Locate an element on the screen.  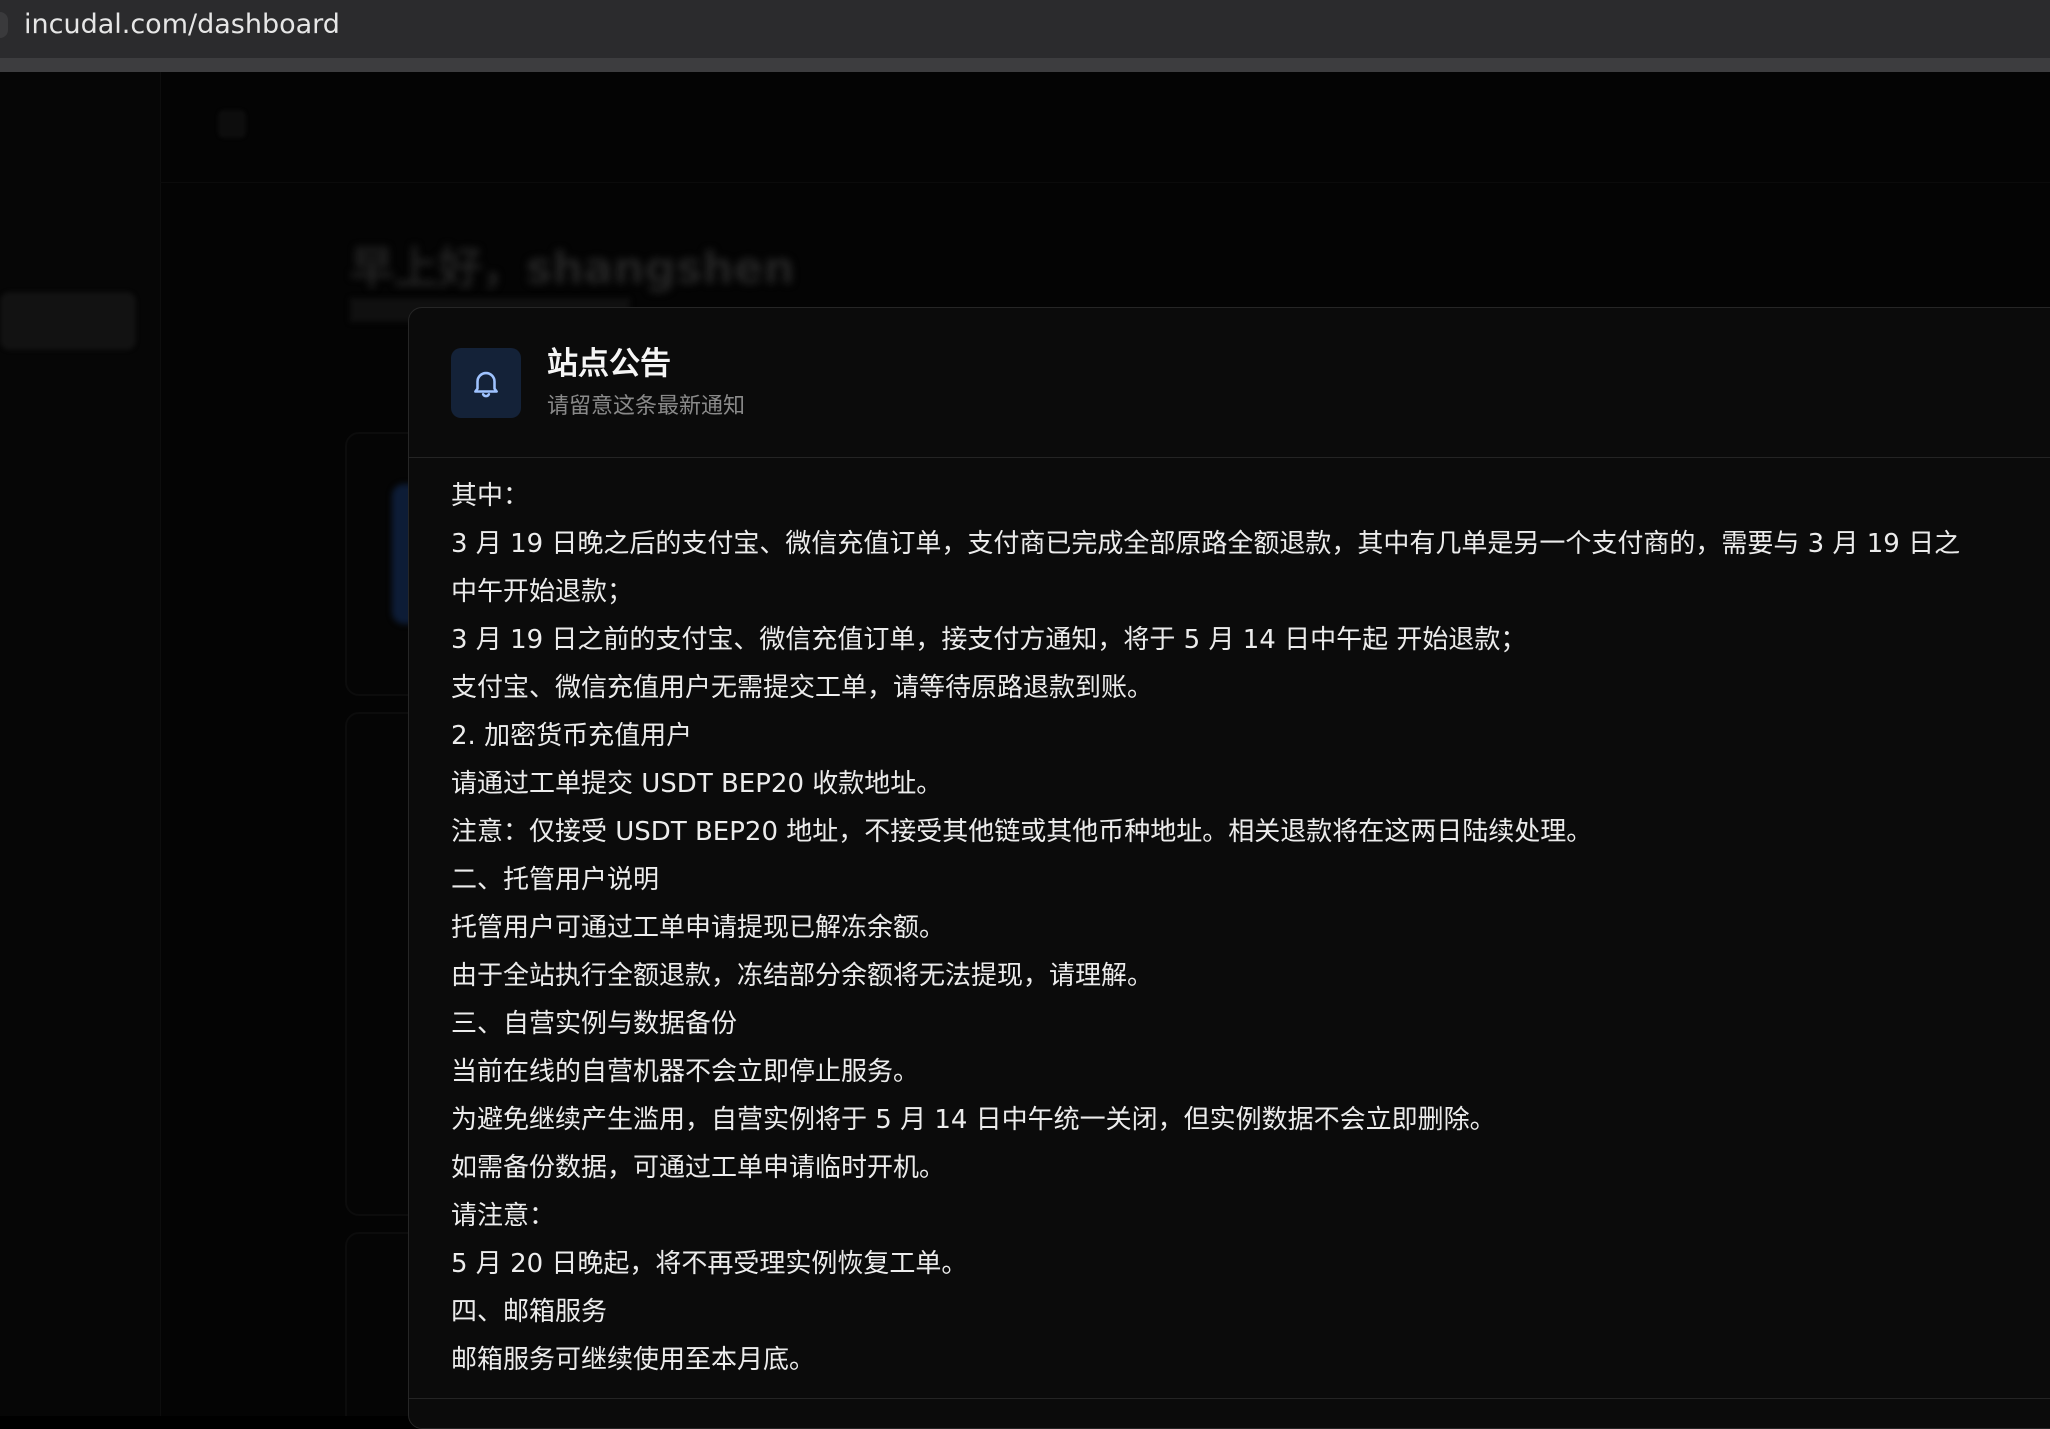
announcement-line: 托管用户可通过工单申请提现已解冻余额。 is located at coordinates (698, 928).